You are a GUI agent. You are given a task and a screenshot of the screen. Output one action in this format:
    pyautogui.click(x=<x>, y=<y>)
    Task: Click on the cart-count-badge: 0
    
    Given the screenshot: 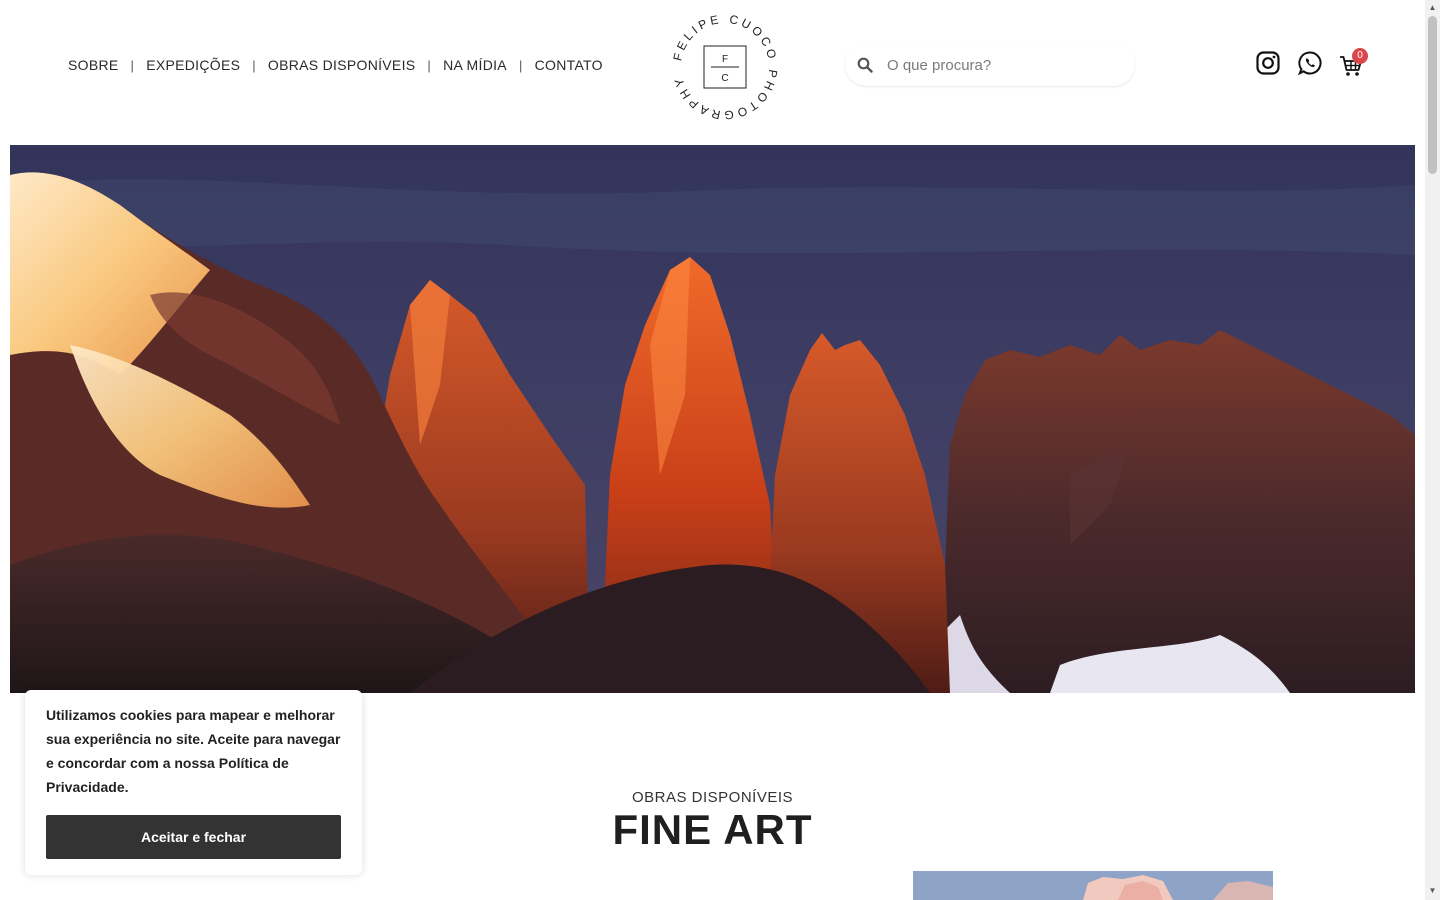 What is the action you would take?
    pyautogui.click(x=1360, y=56)
    